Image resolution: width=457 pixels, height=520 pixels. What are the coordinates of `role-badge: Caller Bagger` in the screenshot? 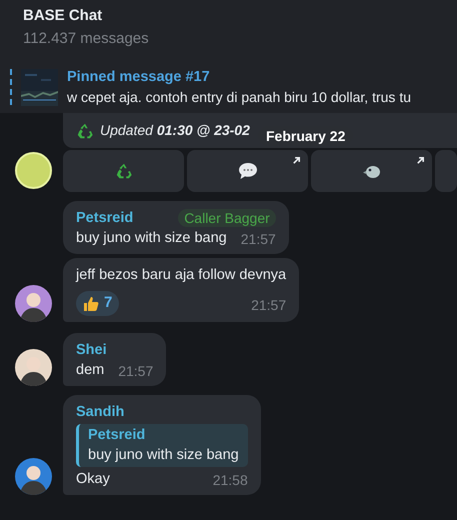 It's located at (227, 218).